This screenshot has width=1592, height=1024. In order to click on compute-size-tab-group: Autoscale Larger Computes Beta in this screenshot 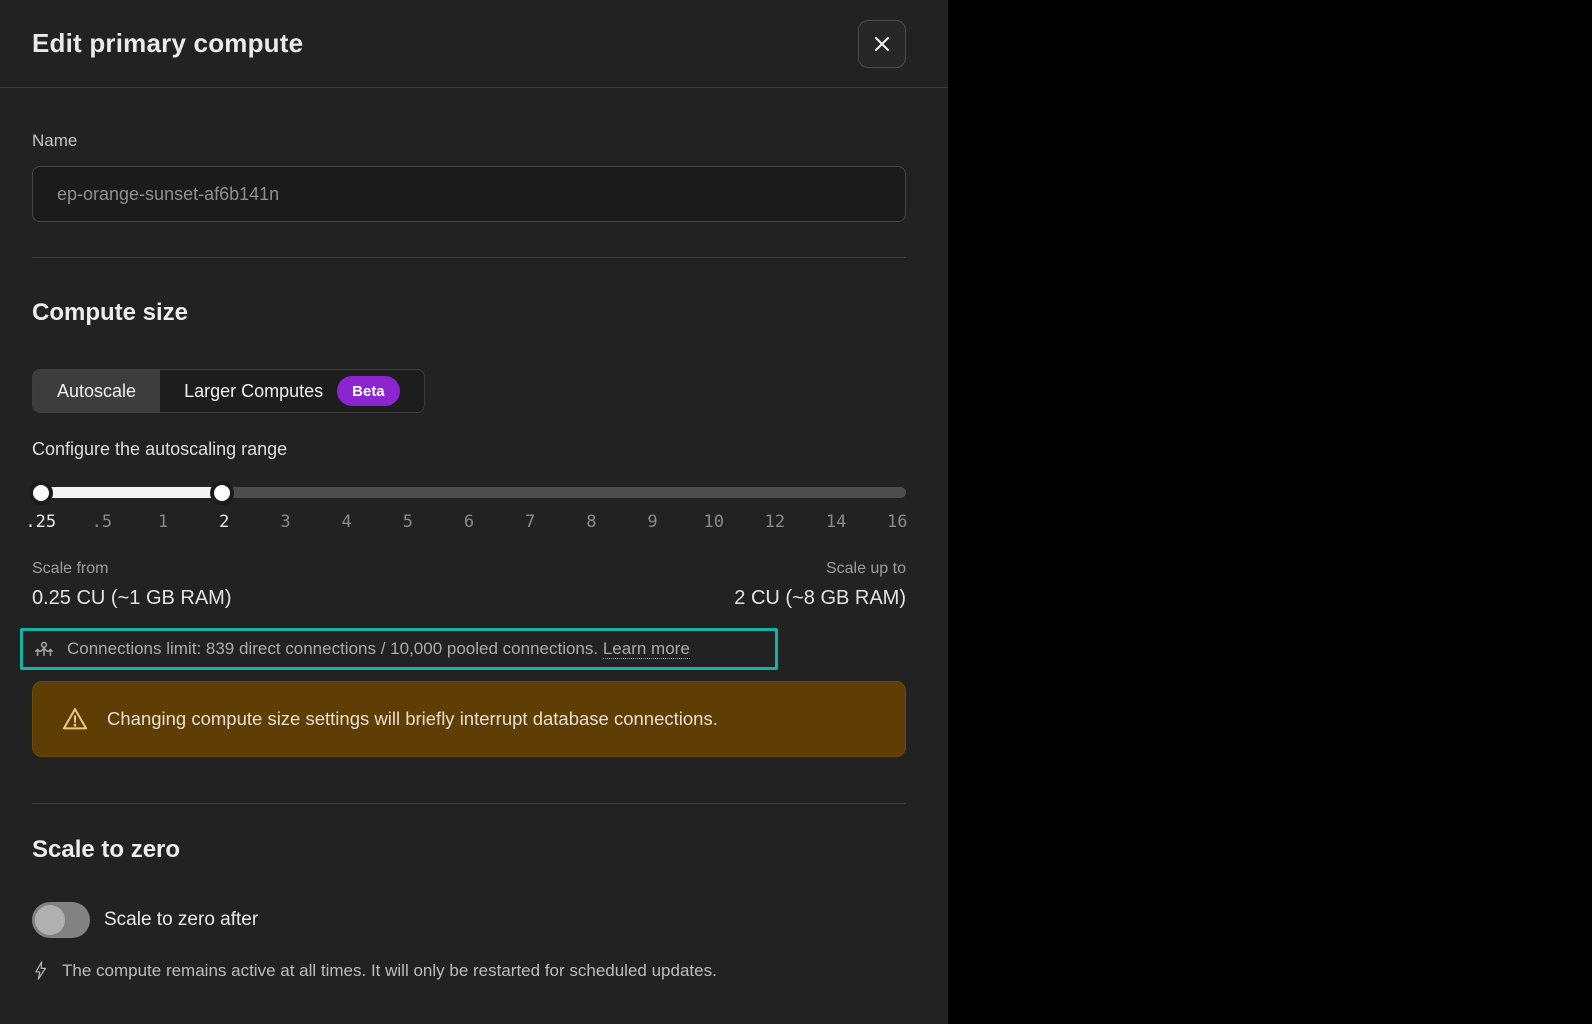, I will do `click(228, 391)`.